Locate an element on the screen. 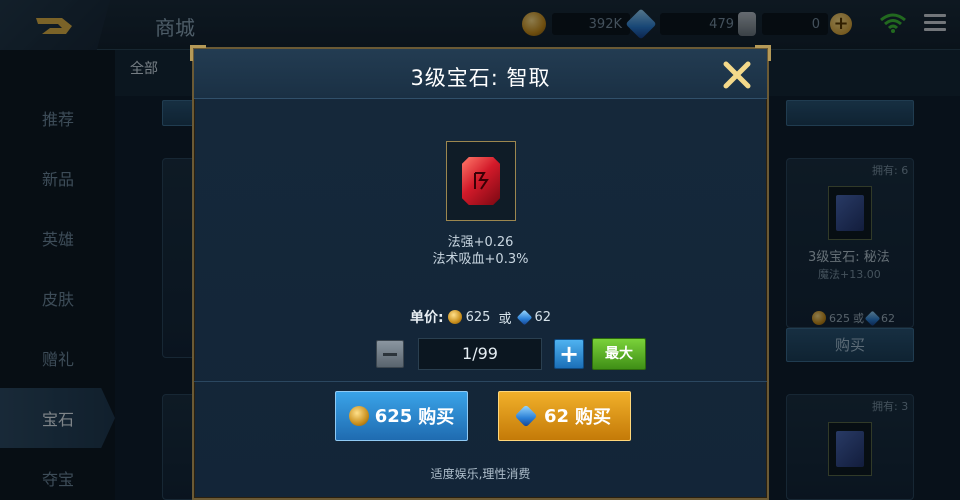  buy-diamond-label: 购买 is located at coordinates (593, 417).